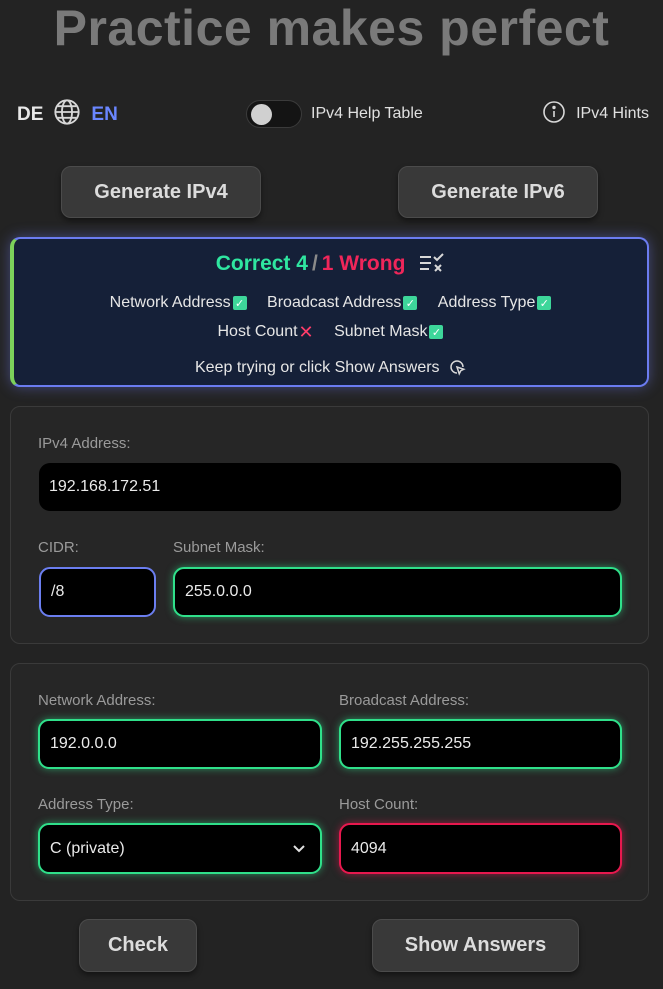  I want to click on language-switcher: DE EN, so click(67, 115).